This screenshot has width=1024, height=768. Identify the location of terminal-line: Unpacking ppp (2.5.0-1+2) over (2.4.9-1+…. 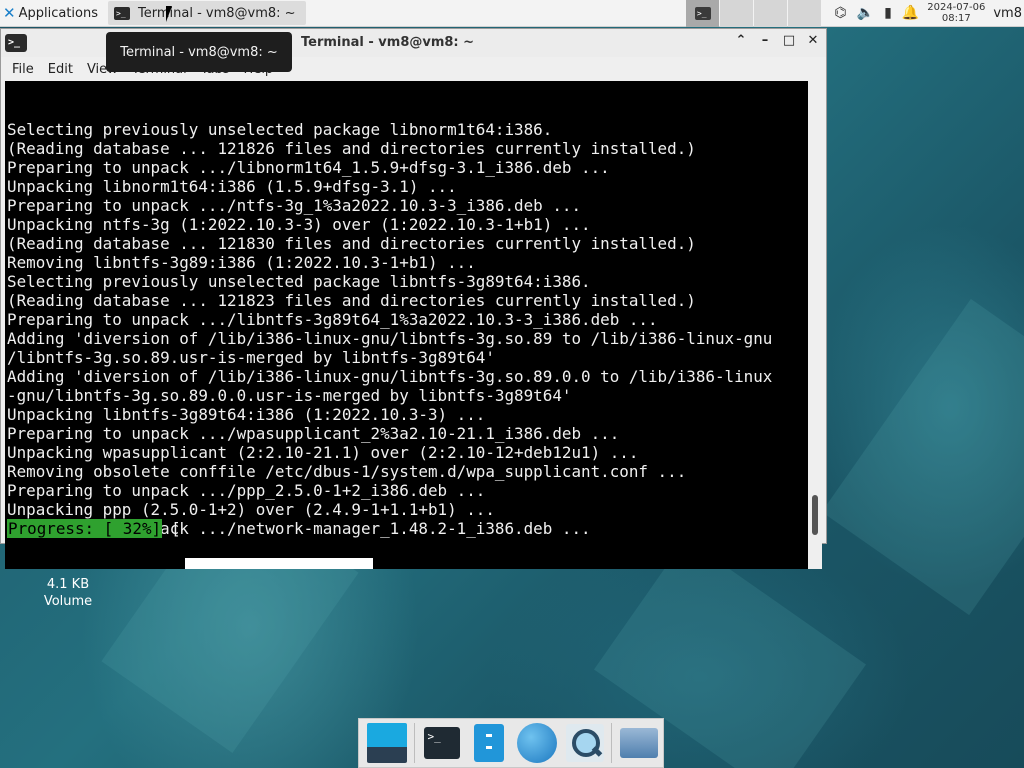
(251, 509).